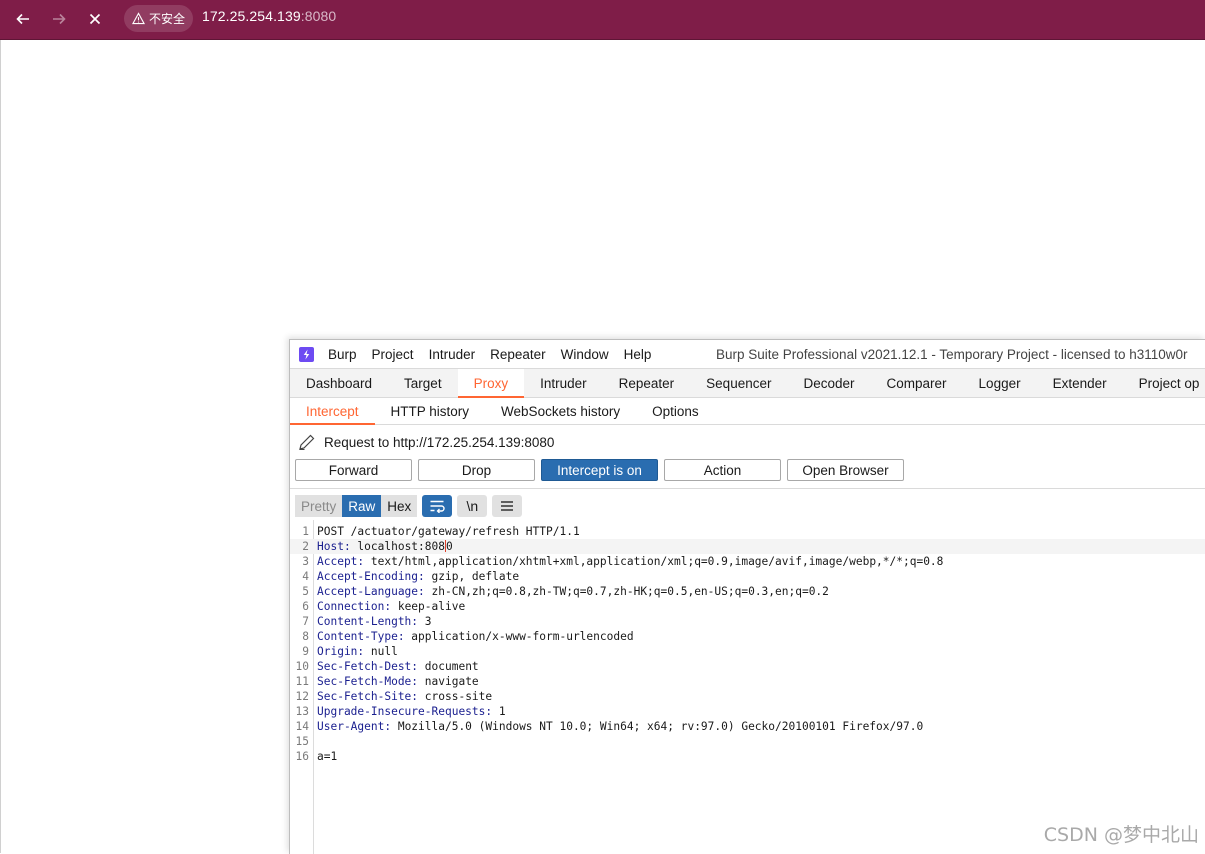  Describe the element at coordinates (305, 621) in the screenshot. I see `line-number: 7` at that location.